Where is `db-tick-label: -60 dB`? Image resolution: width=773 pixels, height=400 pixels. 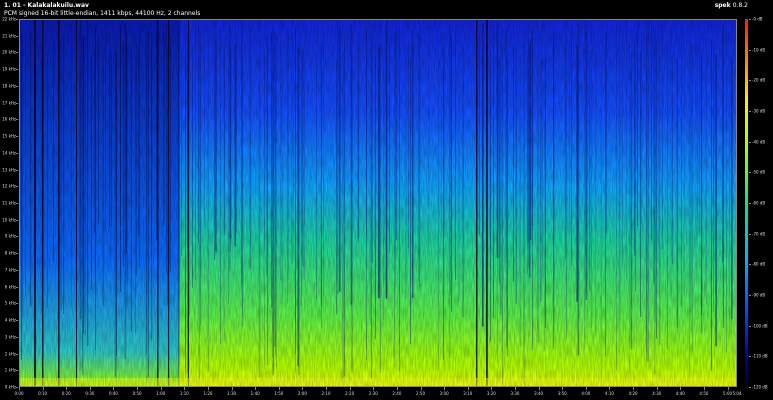 db-tick-label: -60 dB is located at coordinates (759, 203).